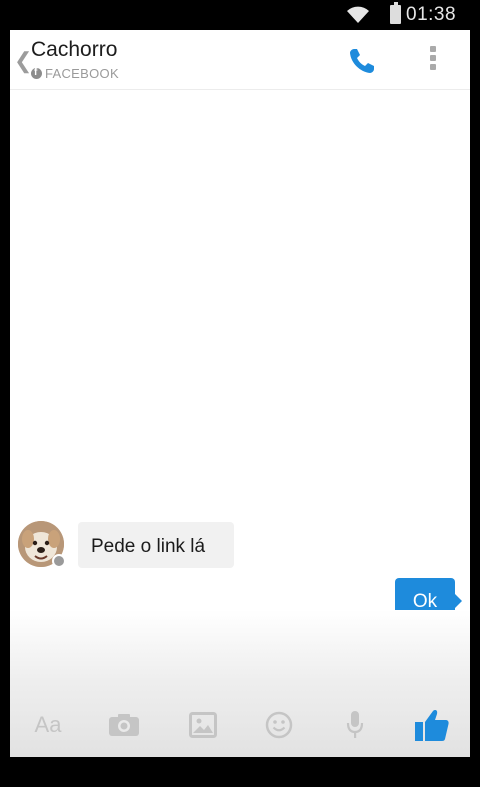  I want to click on facebook-icon, so click(36, 73).